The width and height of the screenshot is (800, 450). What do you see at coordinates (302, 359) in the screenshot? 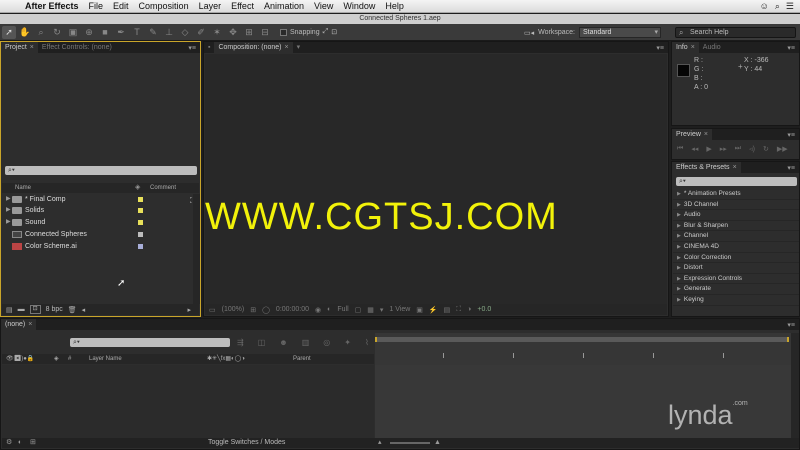
I see `column-parent: Parent` at bounding box center [302, 359].